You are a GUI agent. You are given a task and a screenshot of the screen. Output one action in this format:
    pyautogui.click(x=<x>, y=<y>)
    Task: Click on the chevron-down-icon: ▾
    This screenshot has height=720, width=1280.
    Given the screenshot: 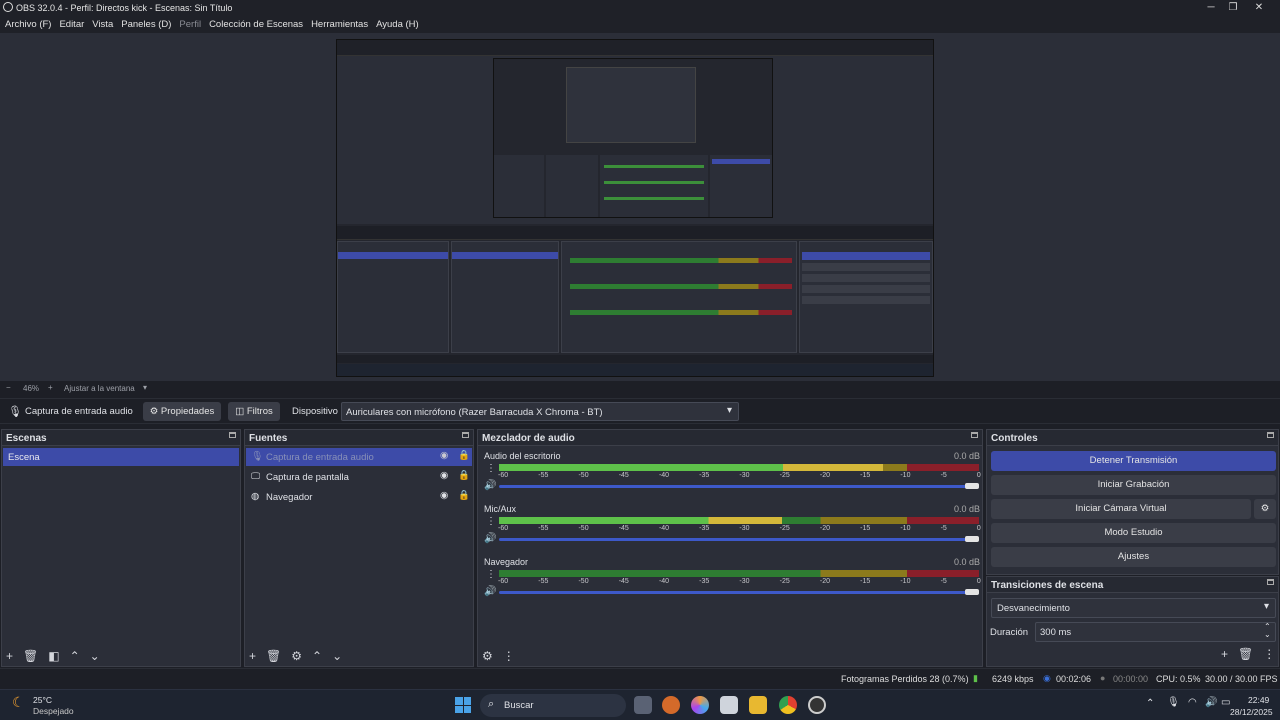 What is the action you would take?
    pyautogui.click(x=145, y=387)
    